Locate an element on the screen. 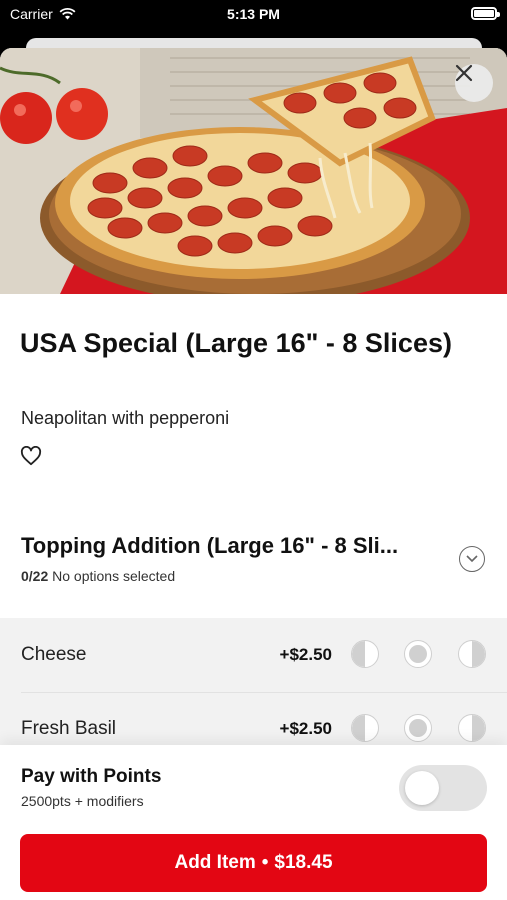 The height and width of the screenshot is (900, 507). pay-with-points-toggle is located at coordinates (443, 788).